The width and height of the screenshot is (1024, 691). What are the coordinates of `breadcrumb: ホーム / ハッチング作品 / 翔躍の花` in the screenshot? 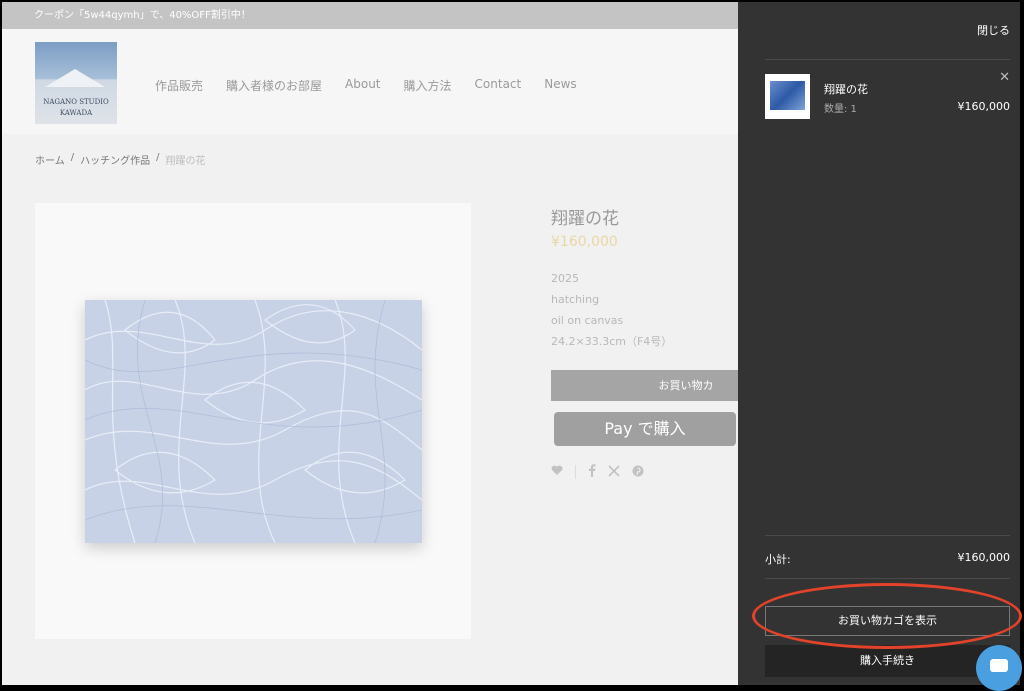 It's located at (120, 159).